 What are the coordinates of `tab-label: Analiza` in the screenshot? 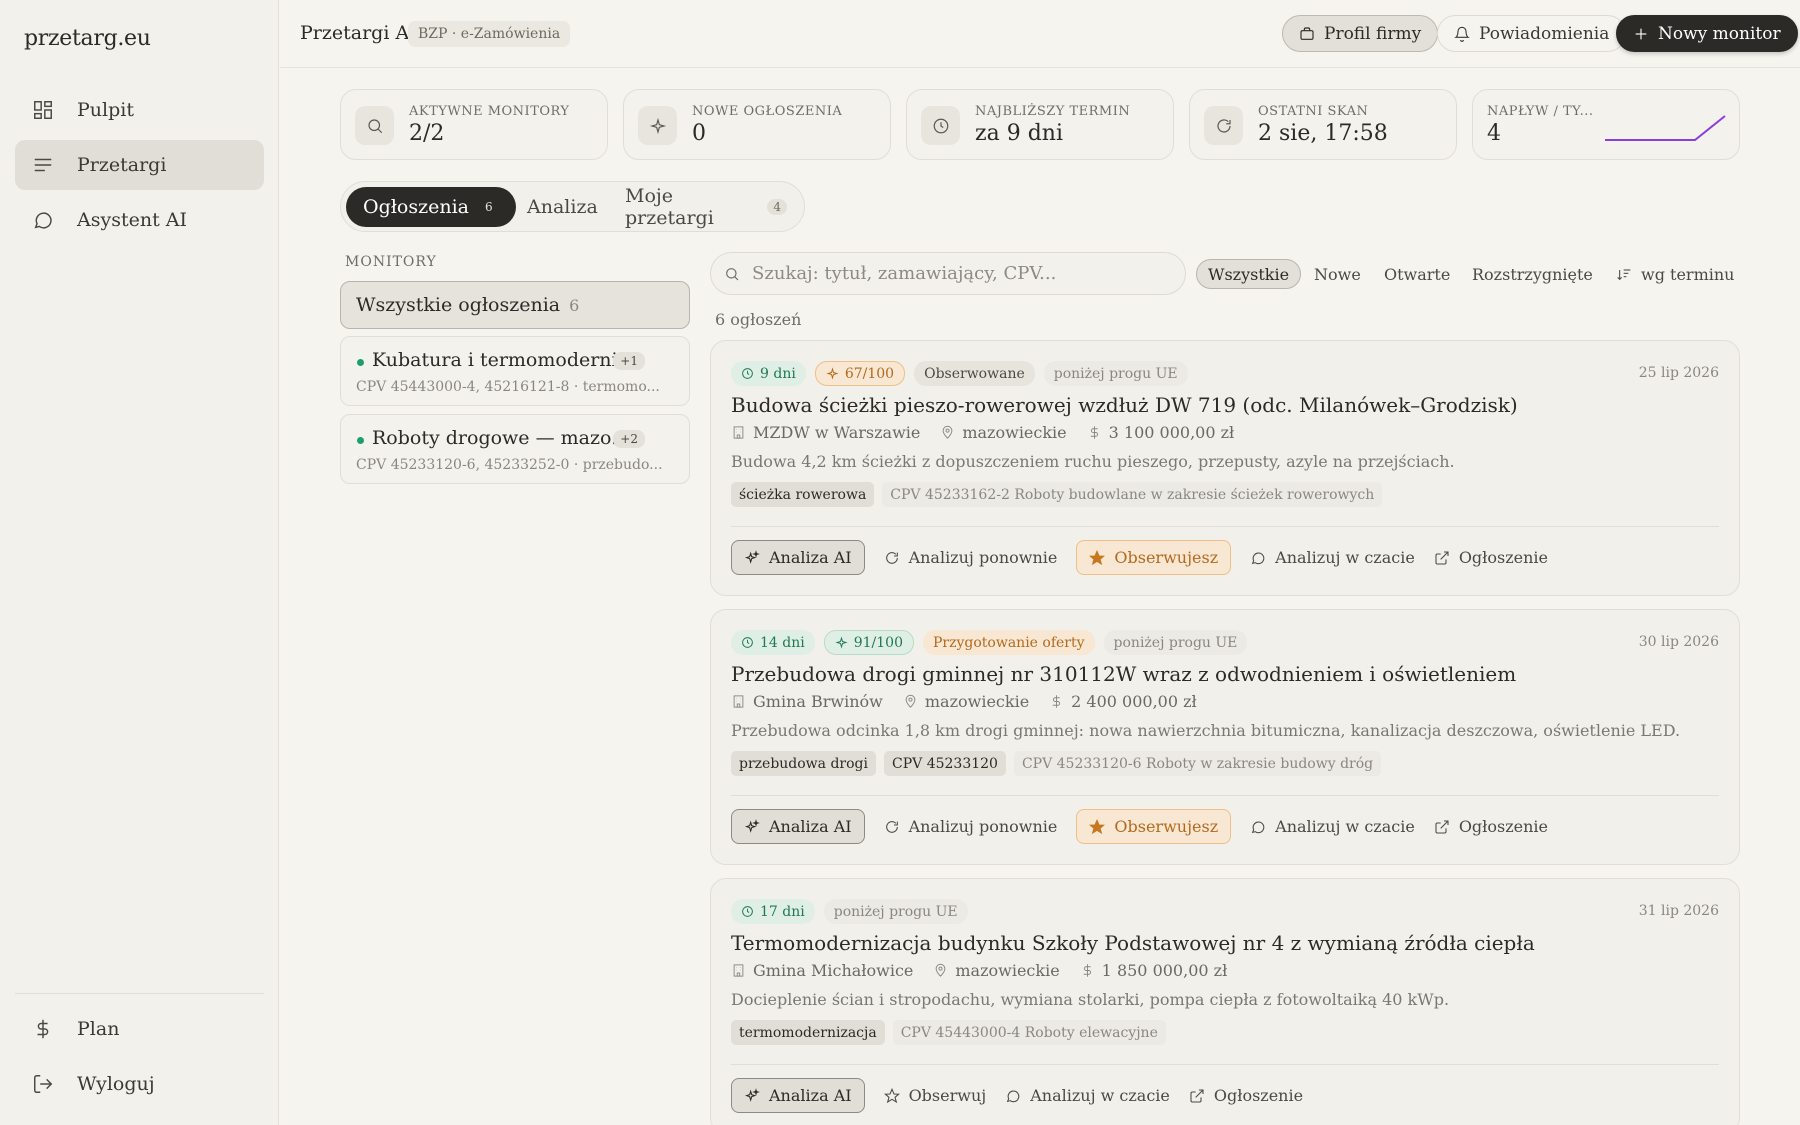 It's located at (562, 207).